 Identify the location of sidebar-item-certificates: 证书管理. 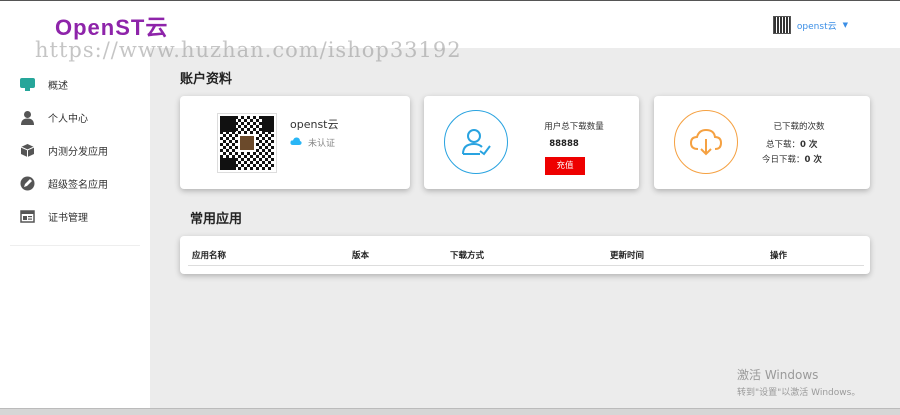
(75, 216).